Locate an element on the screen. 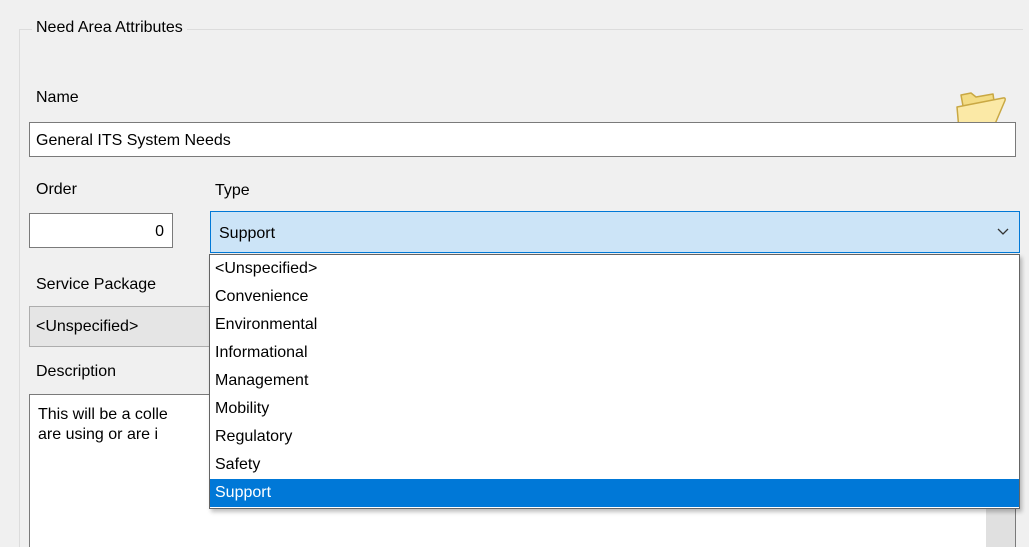 Image resolution: width=1029 pixels, height=547 pixels. name-field: General ITS System Needs is located at coordinates (522, 139).